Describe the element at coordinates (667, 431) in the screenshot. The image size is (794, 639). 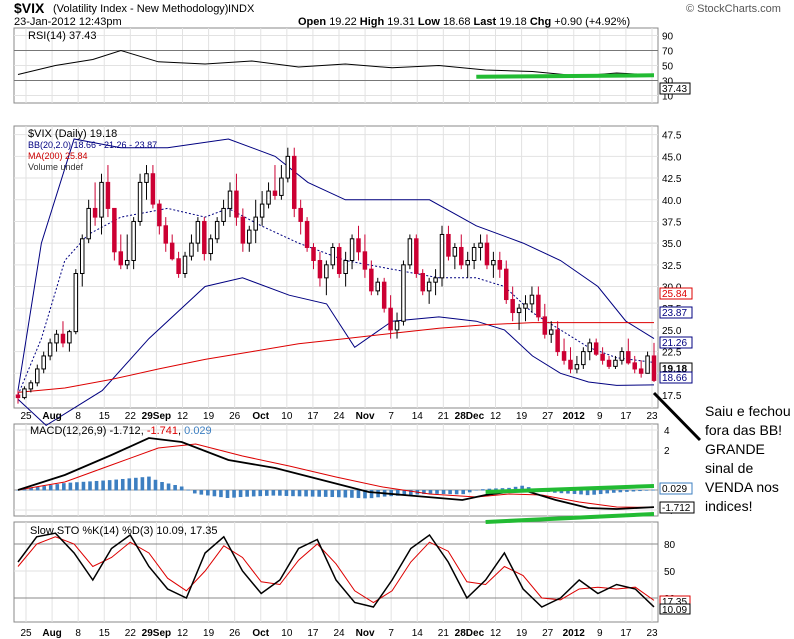
I see `macd-tick-label: 4` at that location.